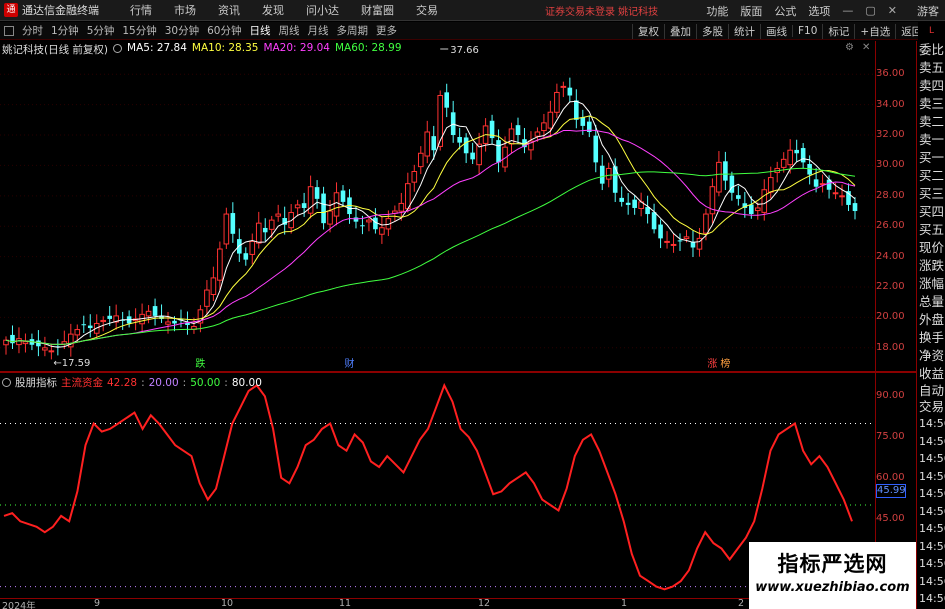  What do you see at coordinates (224, 30) in the screenshot?
I see `tab-60min: 60分钟` at bounding box center [224, 30].